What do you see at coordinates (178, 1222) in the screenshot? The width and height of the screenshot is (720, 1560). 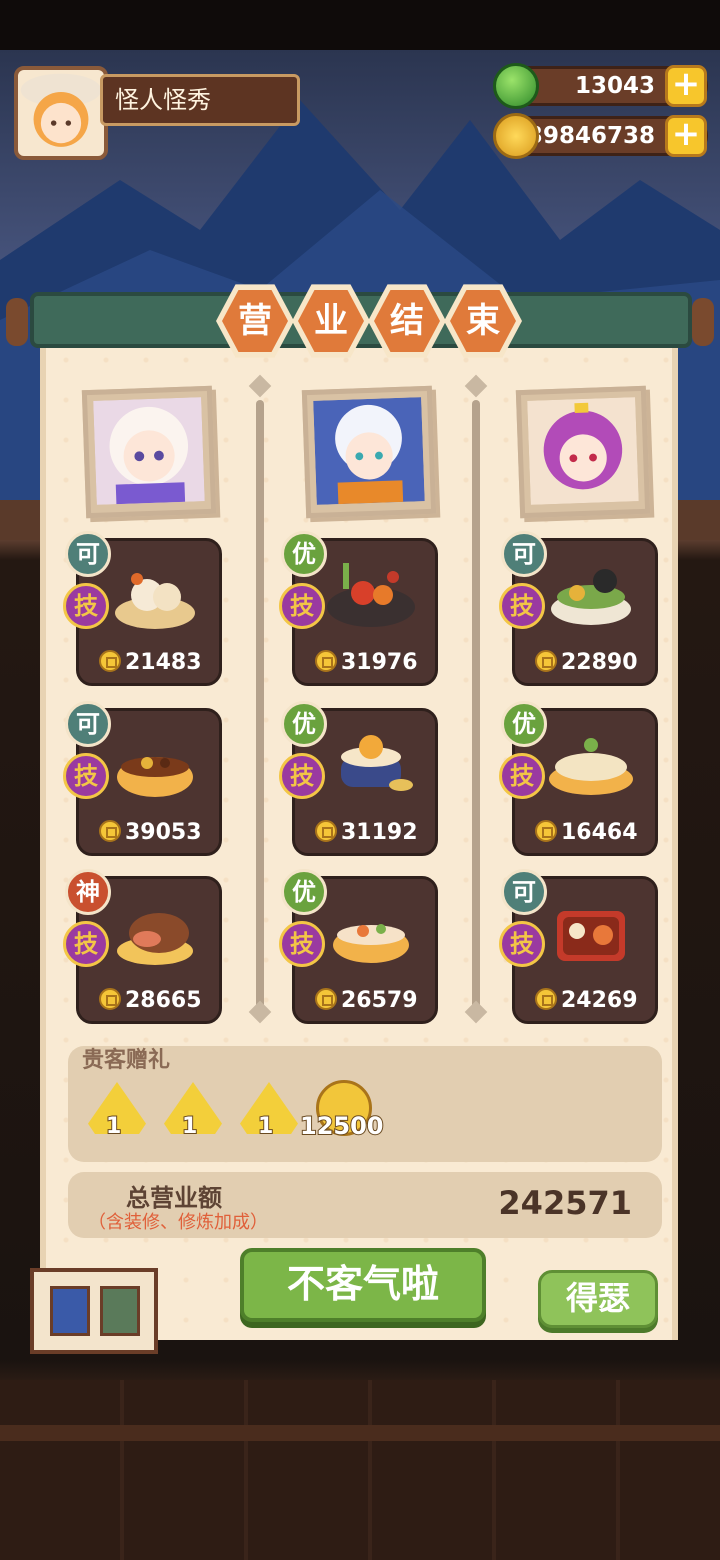 I see `total-note: （含装修、修炼加成）` at bounding box center [178, 1222].